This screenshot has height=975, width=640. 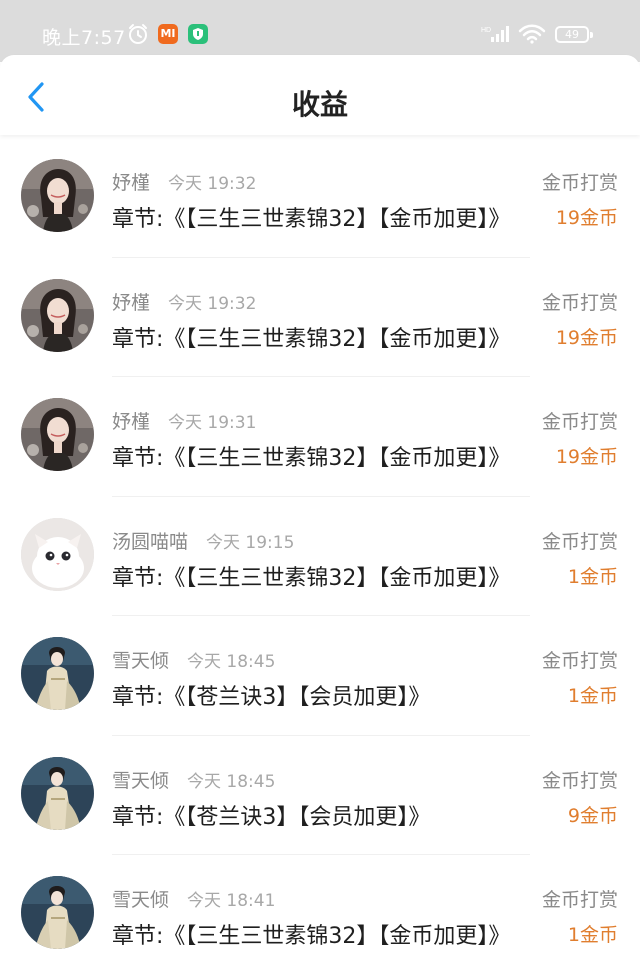 I want to click on user-name: 汤圆喵喵, so click(x=150, y=541).